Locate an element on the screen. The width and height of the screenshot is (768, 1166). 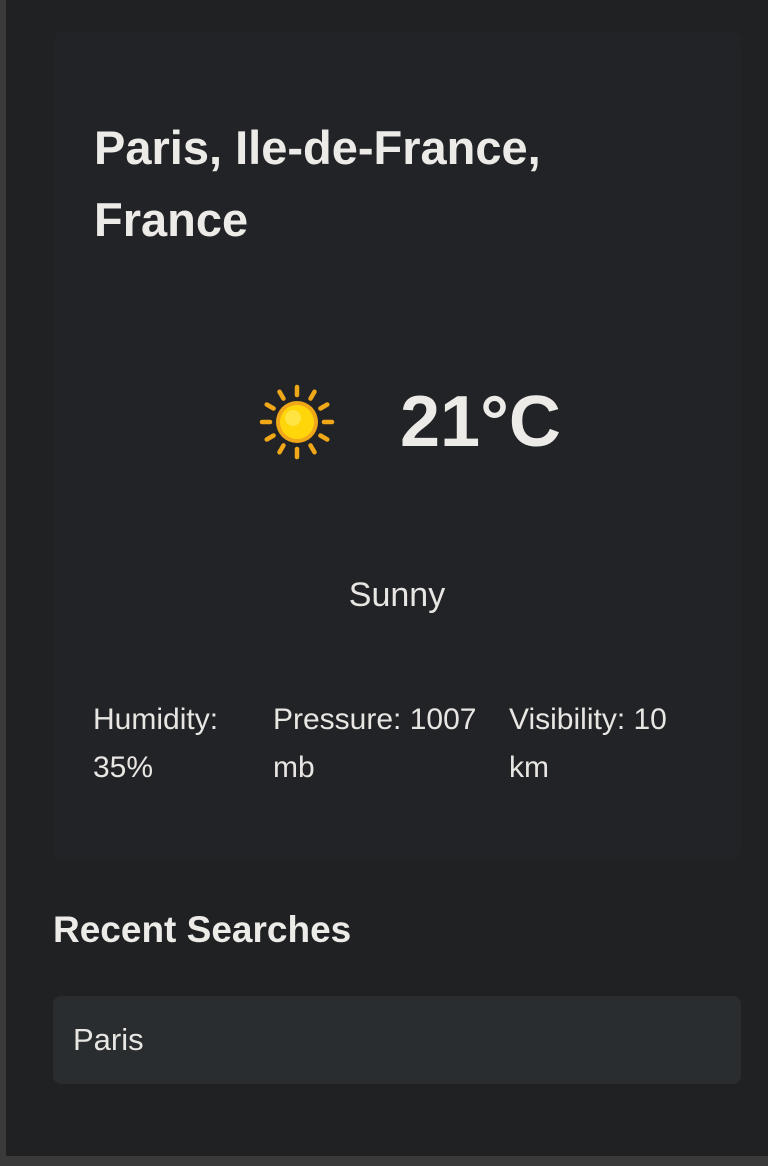
sun-icon is located at coordinates (297, 422).